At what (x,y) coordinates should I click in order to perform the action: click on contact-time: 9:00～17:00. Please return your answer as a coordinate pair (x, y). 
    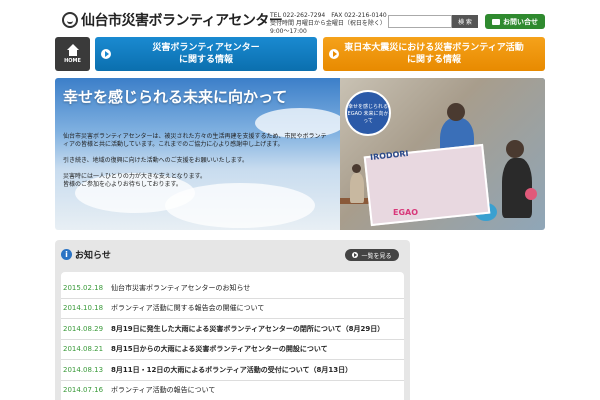
    Looking at the image, I should click on (288, 31).